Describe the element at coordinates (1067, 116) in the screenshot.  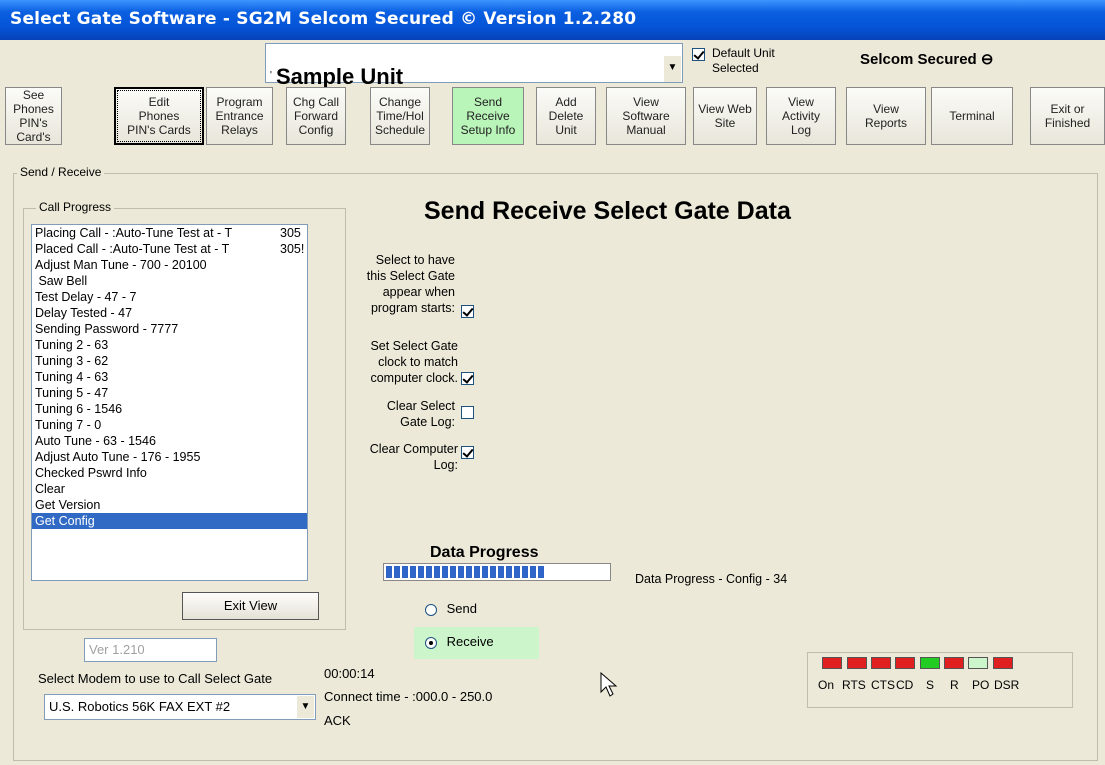
I see `exit-button: Exit or Finished` at that location.